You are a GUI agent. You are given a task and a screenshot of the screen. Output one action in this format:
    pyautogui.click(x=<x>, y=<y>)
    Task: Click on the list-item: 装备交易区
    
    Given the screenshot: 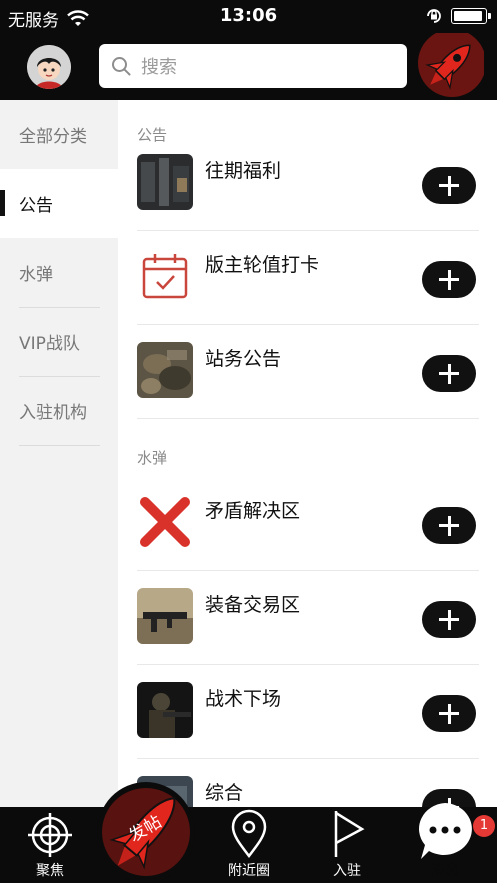 What is the action you would take?
    pyautogui.click(x=308, y=618)
    